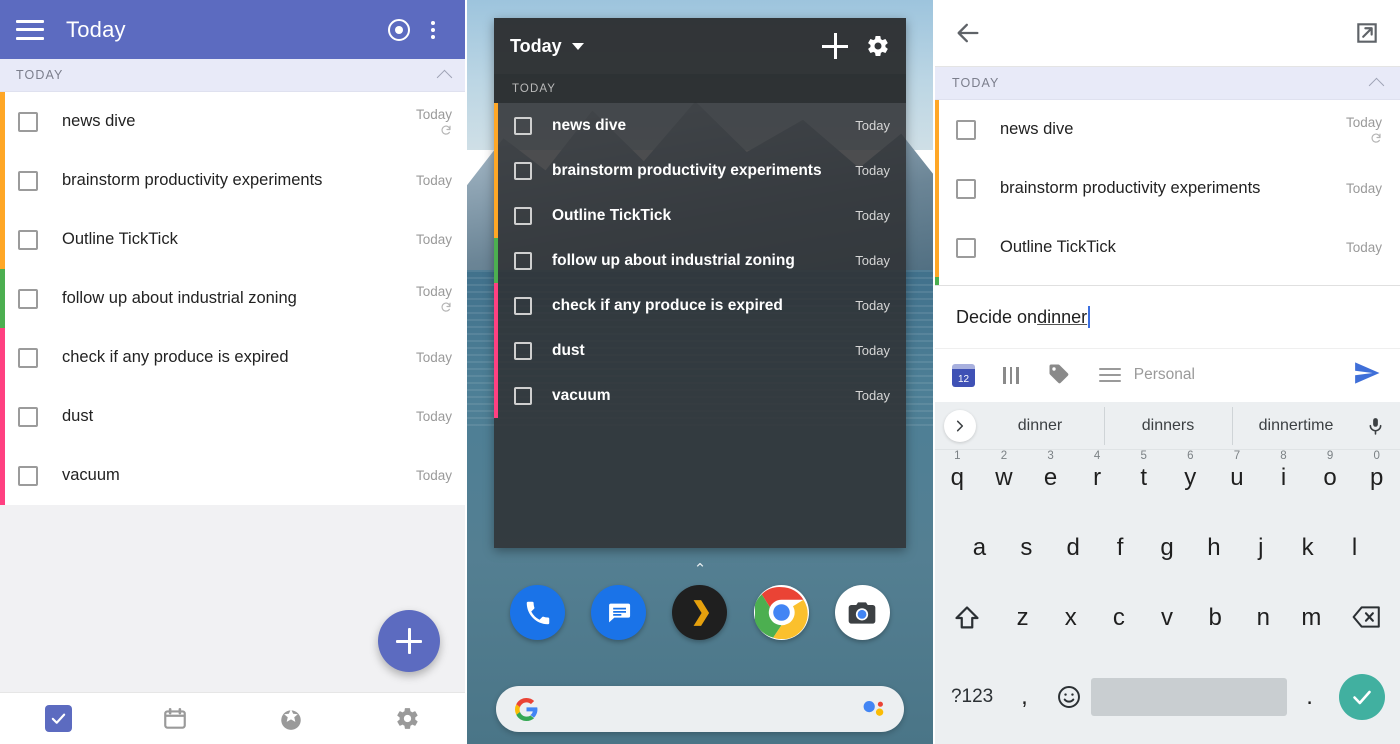  Describe the element at coordinates (1167, 541) in the screenshot. I see `key-g: g` at that location.